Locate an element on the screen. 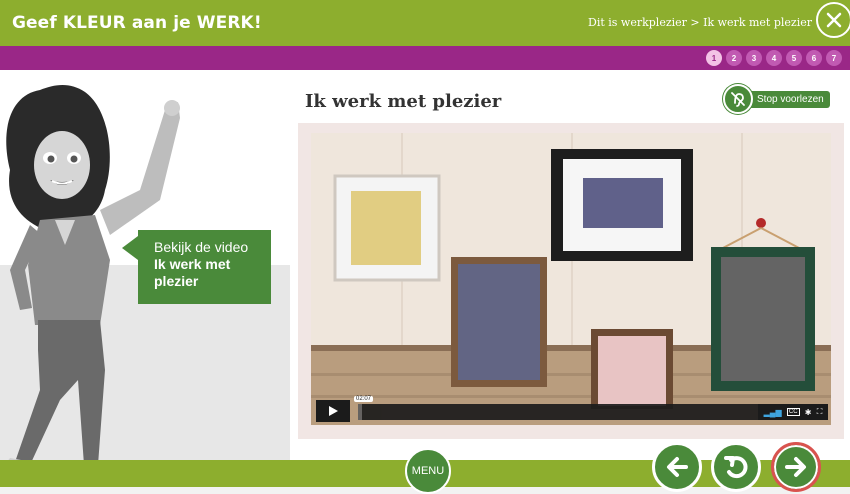 The image size is (850, 494). speech-bubble-bold-text: Ik werk met plezier is located at coordinates (192, 272).